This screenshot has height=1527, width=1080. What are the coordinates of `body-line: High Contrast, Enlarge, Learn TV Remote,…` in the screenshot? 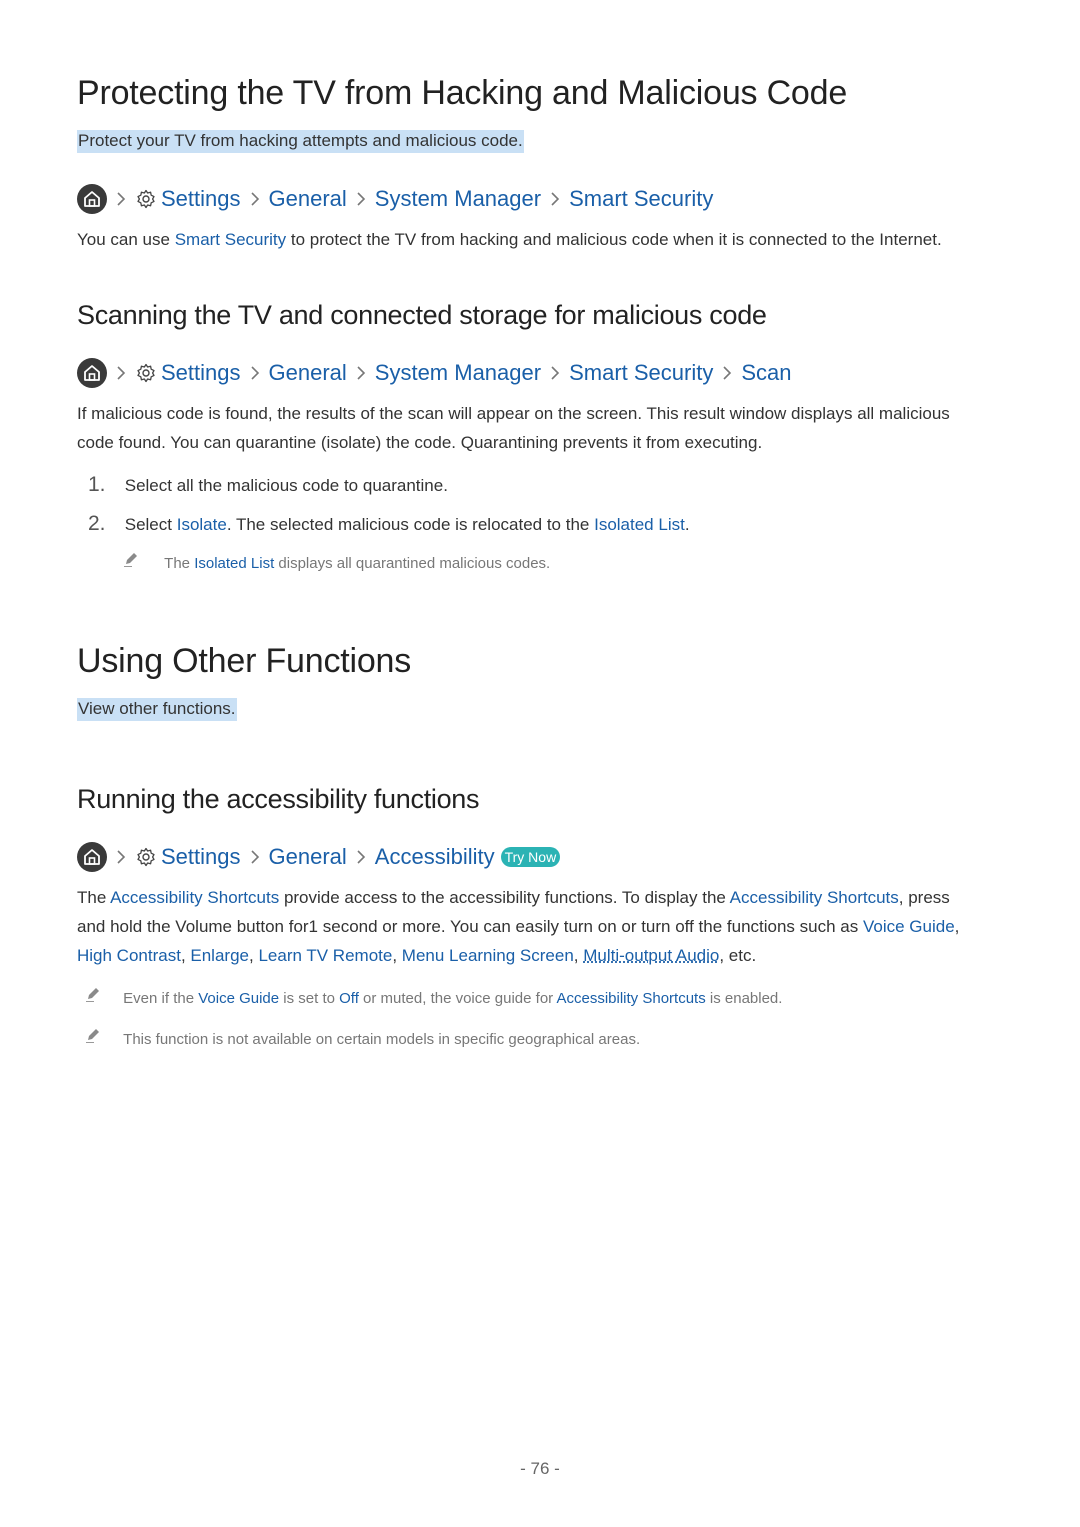 It's located at (547, 955).